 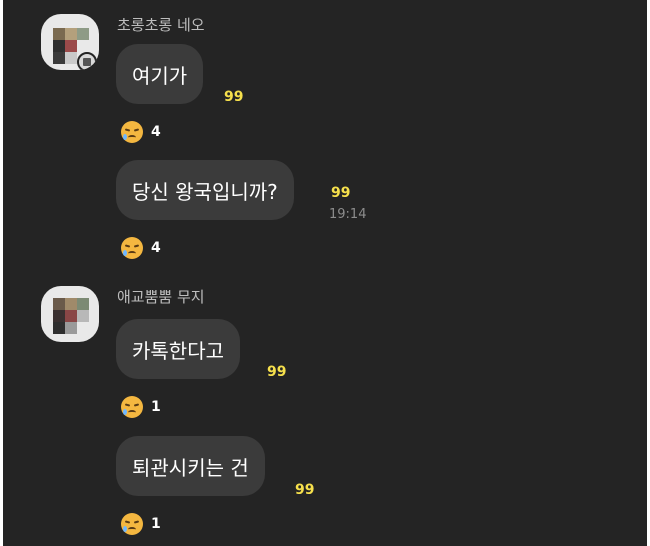 I want to click on sender-name: 애교뿜뿜 무지, so click(x=161, y=297).